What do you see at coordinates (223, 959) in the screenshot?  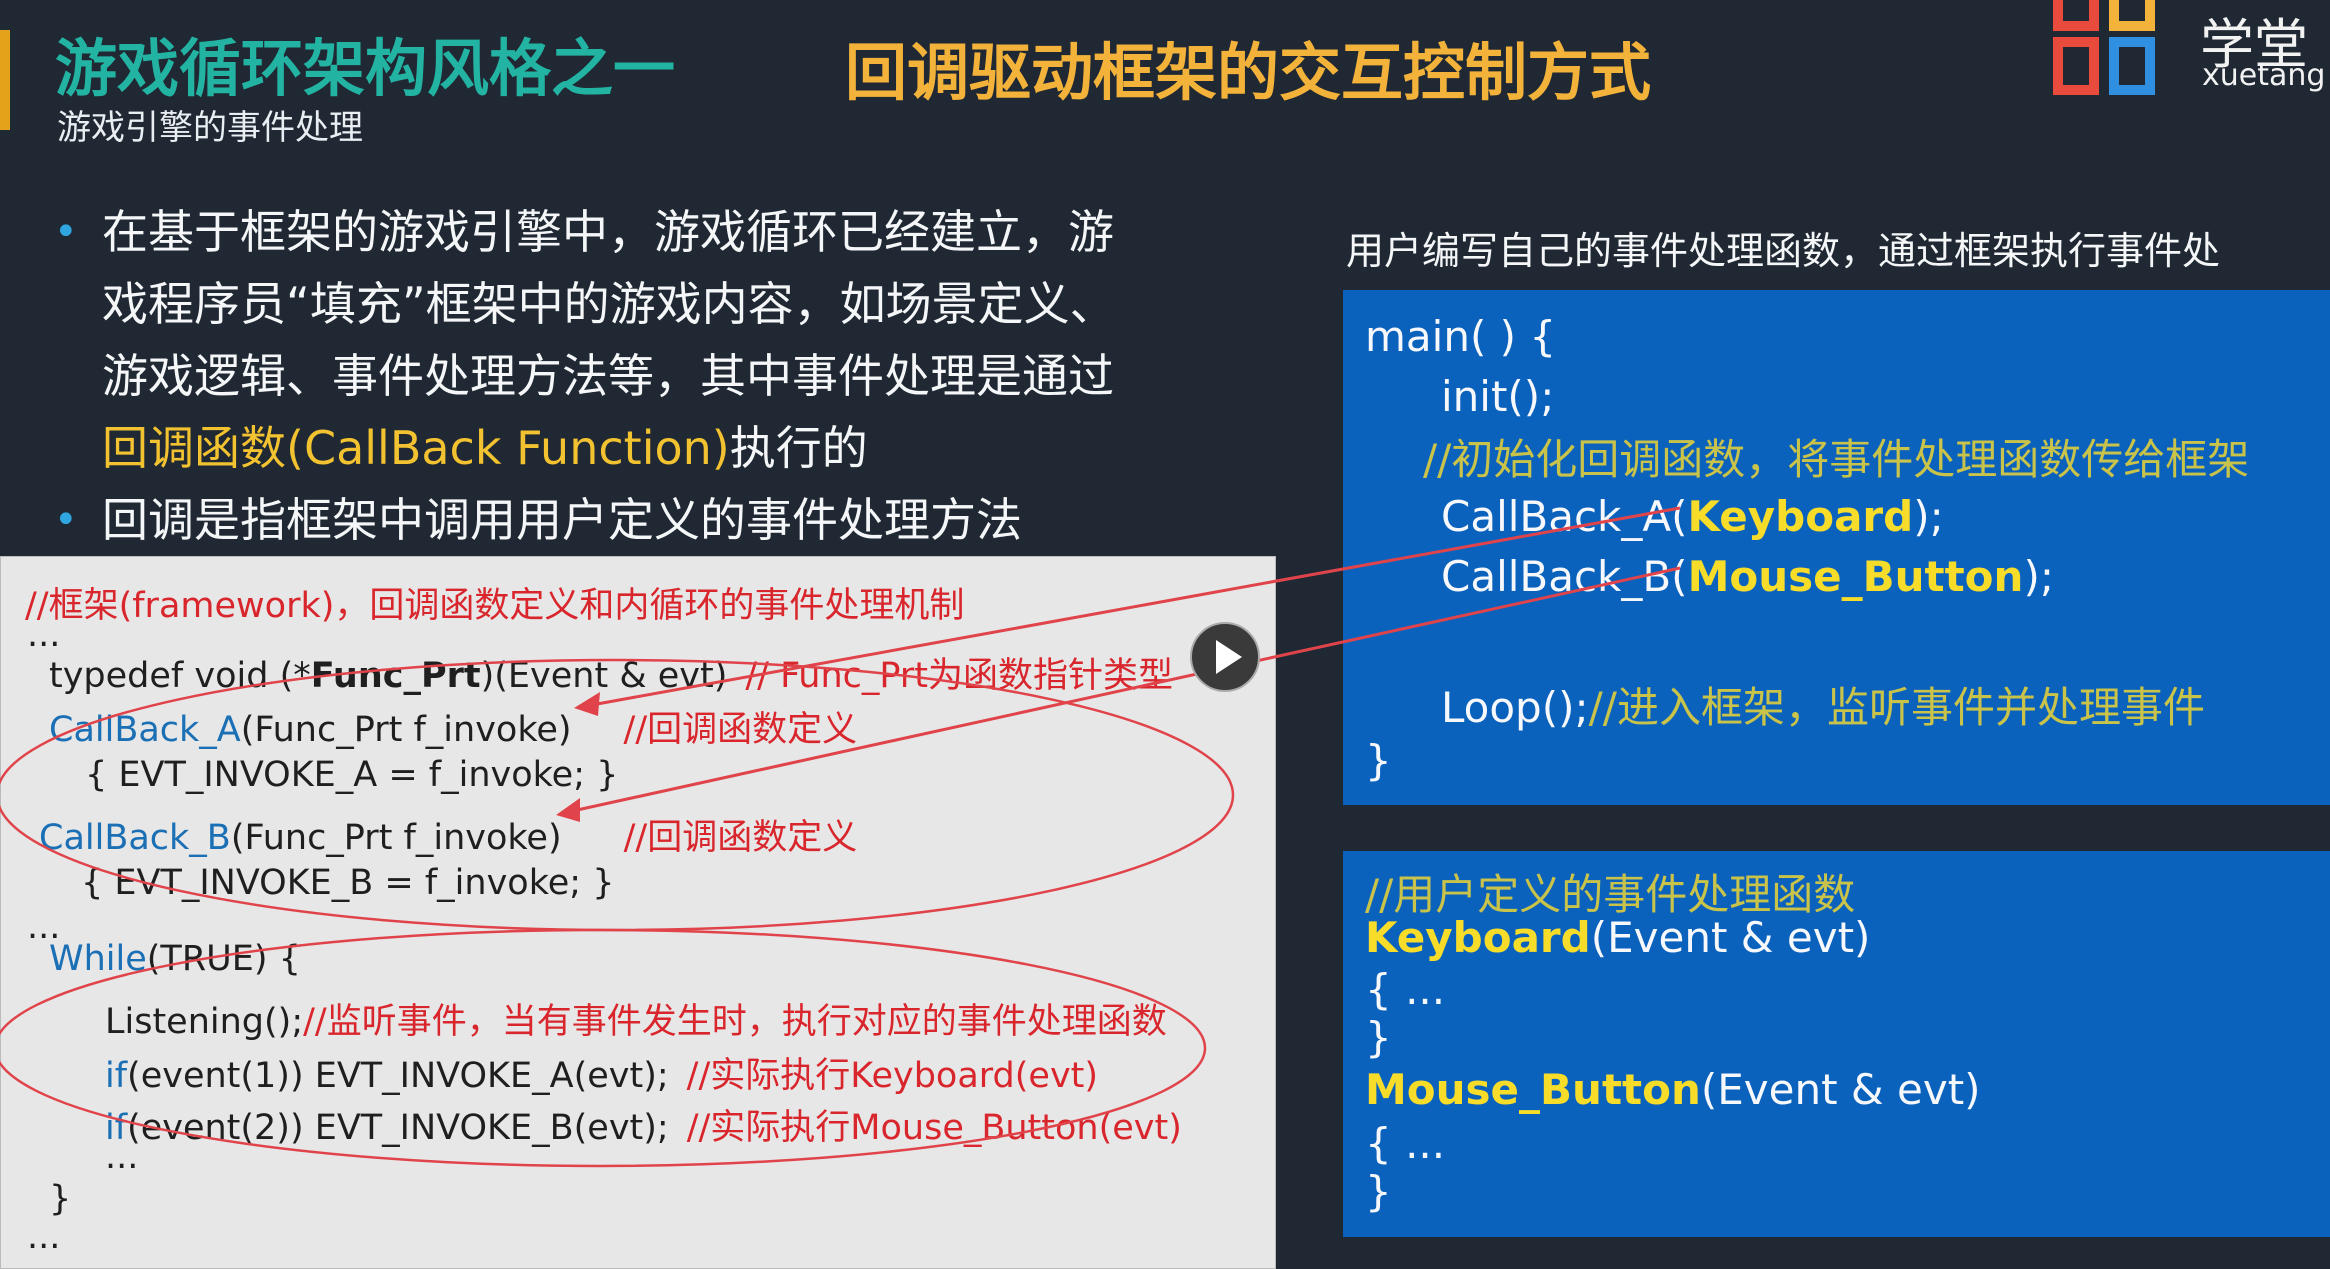 I see `while-rest: (TRUE) {` at bounding box center [223, 959].